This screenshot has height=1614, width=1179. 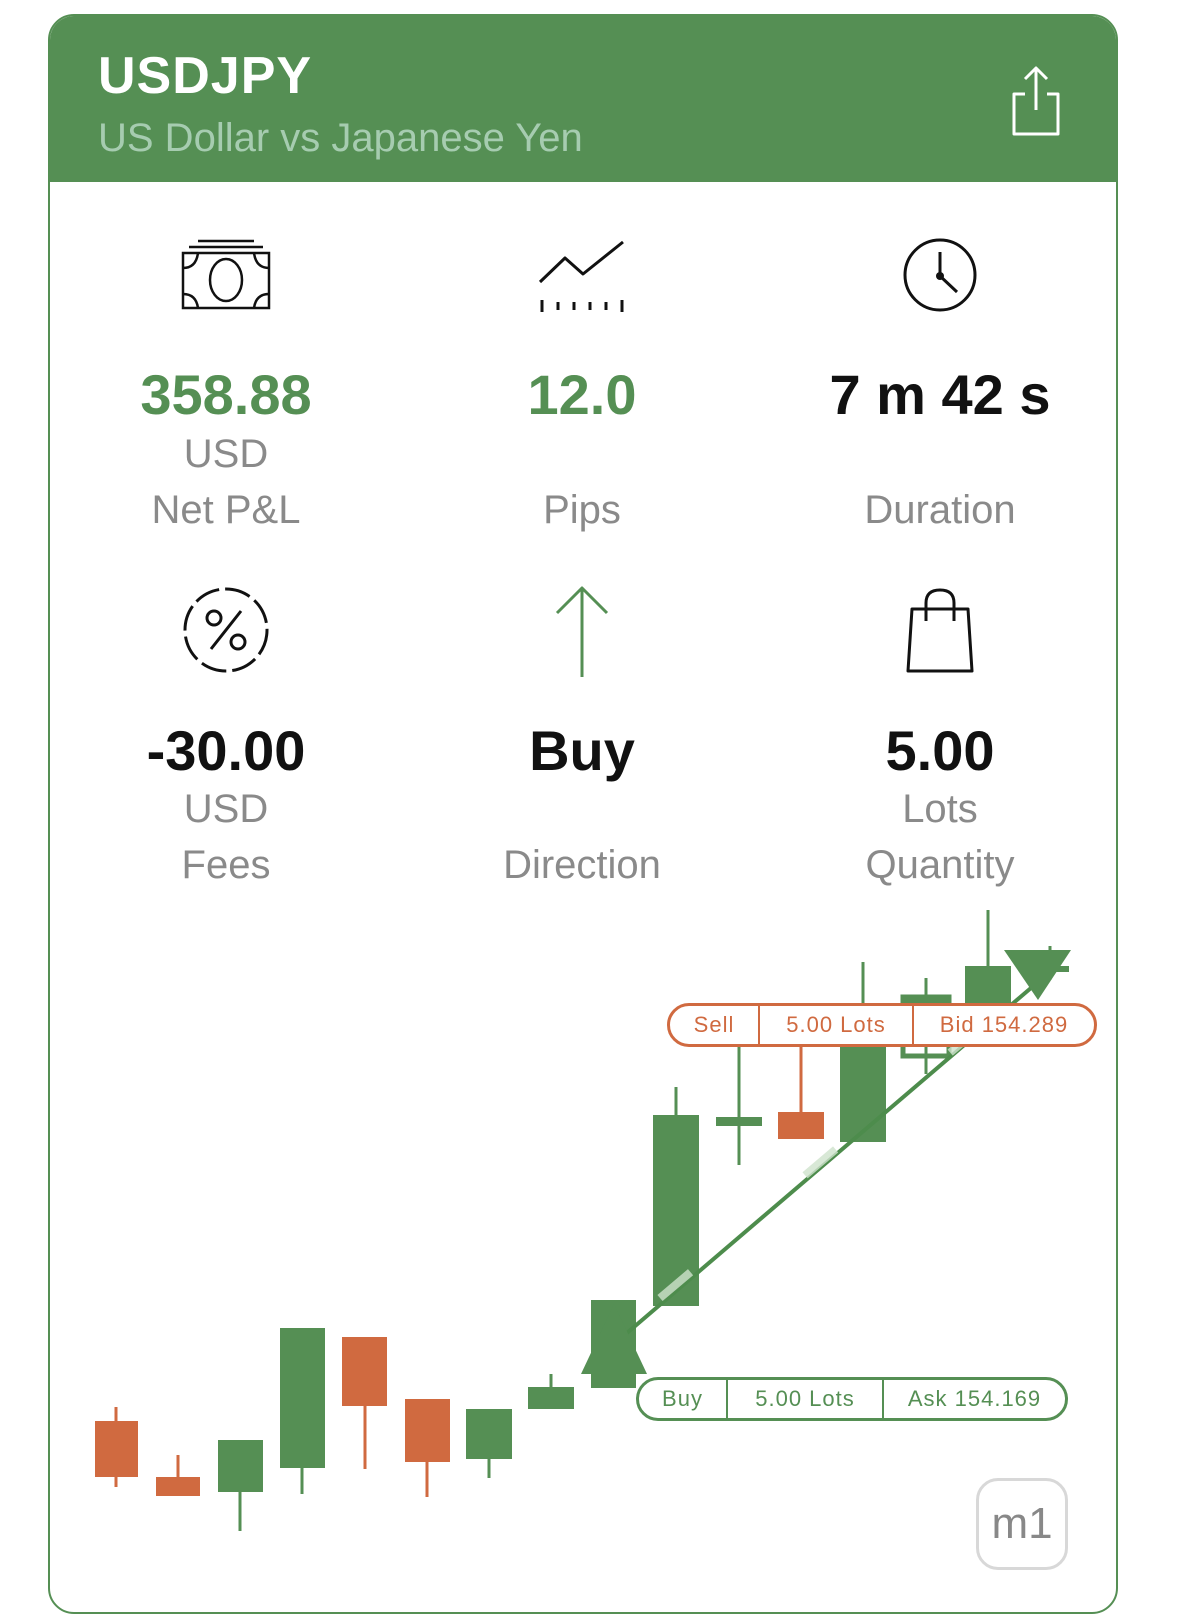 I want to click on buy-entry-marker, so click(x=614, y=1339).